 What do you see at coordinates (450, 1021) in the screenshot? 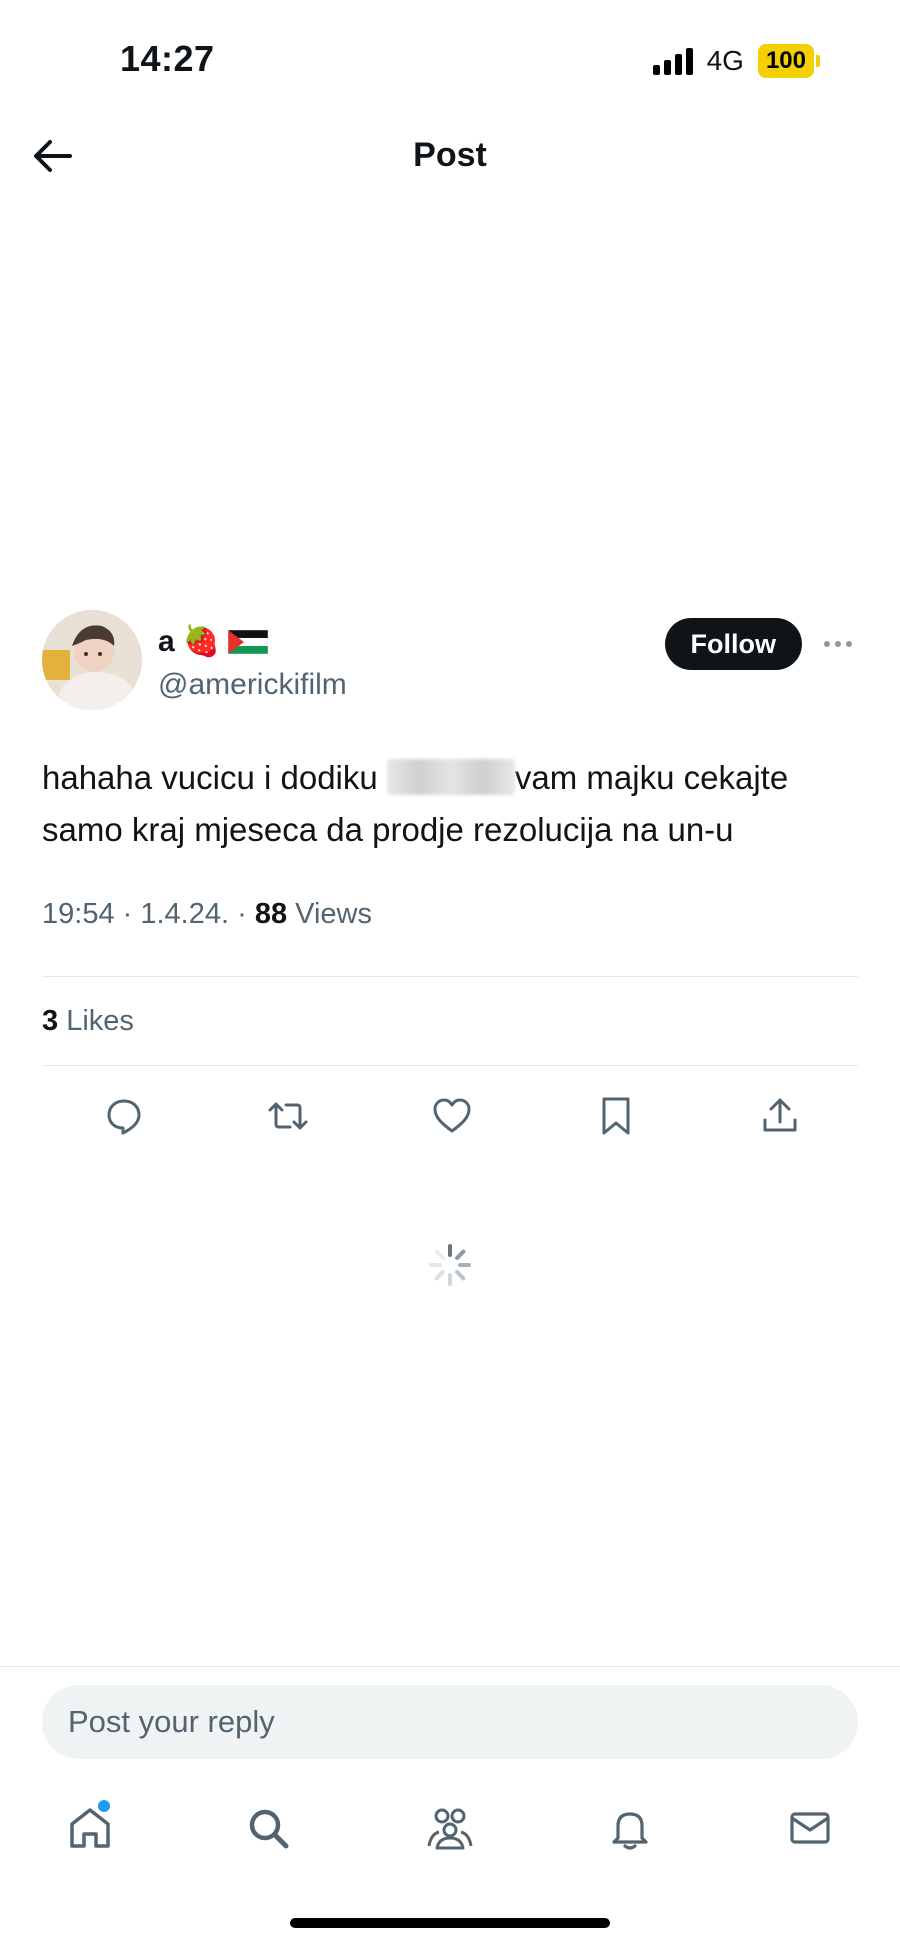
I see `likes-stat: 3 Likes` at bounding box center [450, 1021].